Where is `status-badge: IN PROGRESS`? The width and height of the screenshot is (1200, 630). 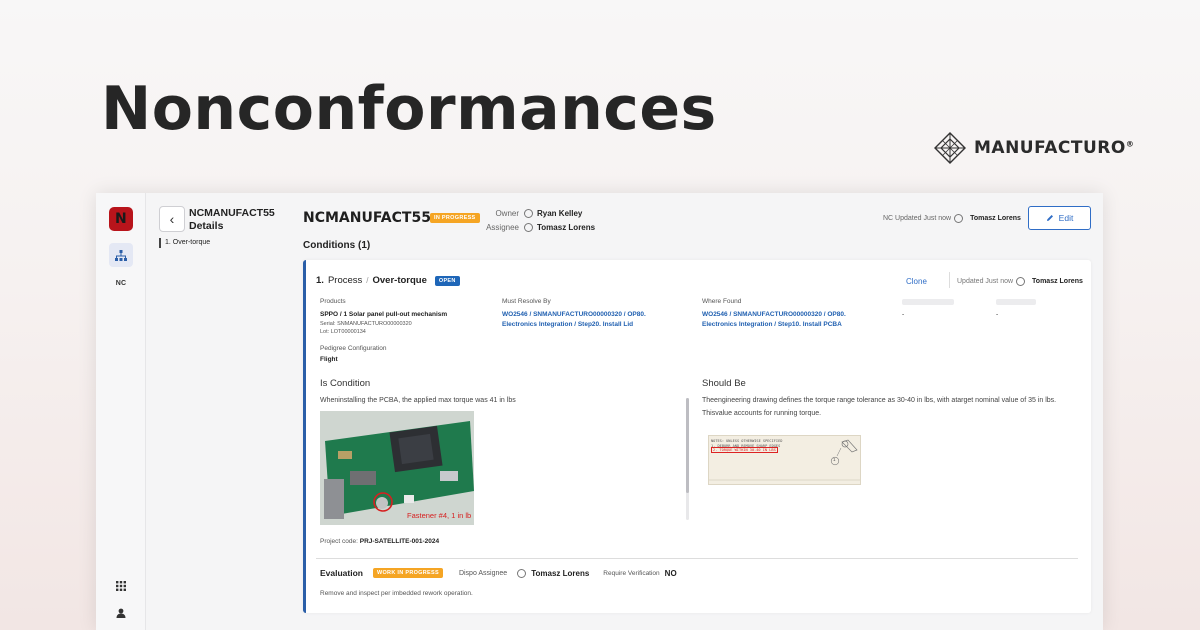
status-badge: IN PROGRESS is located at coordinates (455, 218).